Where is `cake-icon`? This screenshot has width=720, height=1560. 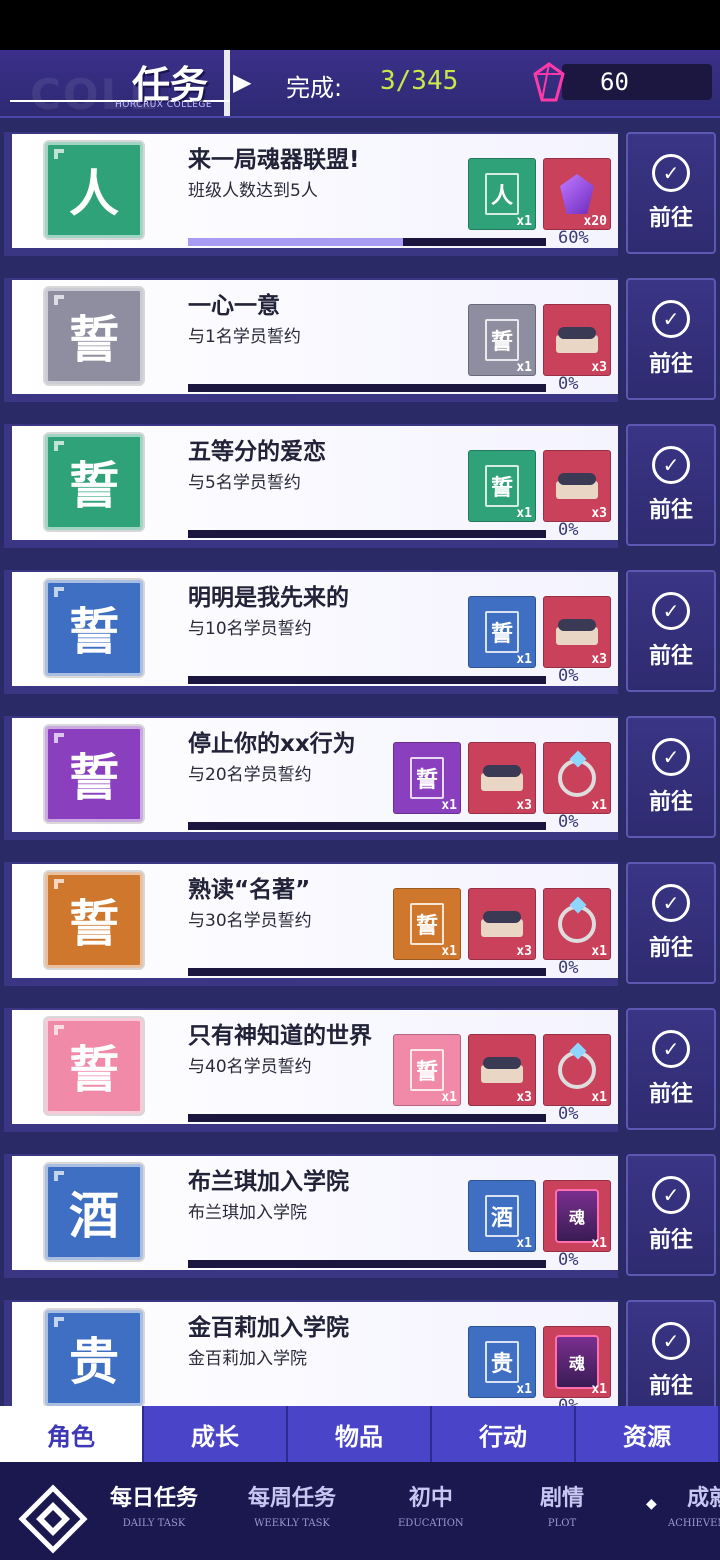
cake-icon is located at coordinates (502, 778).